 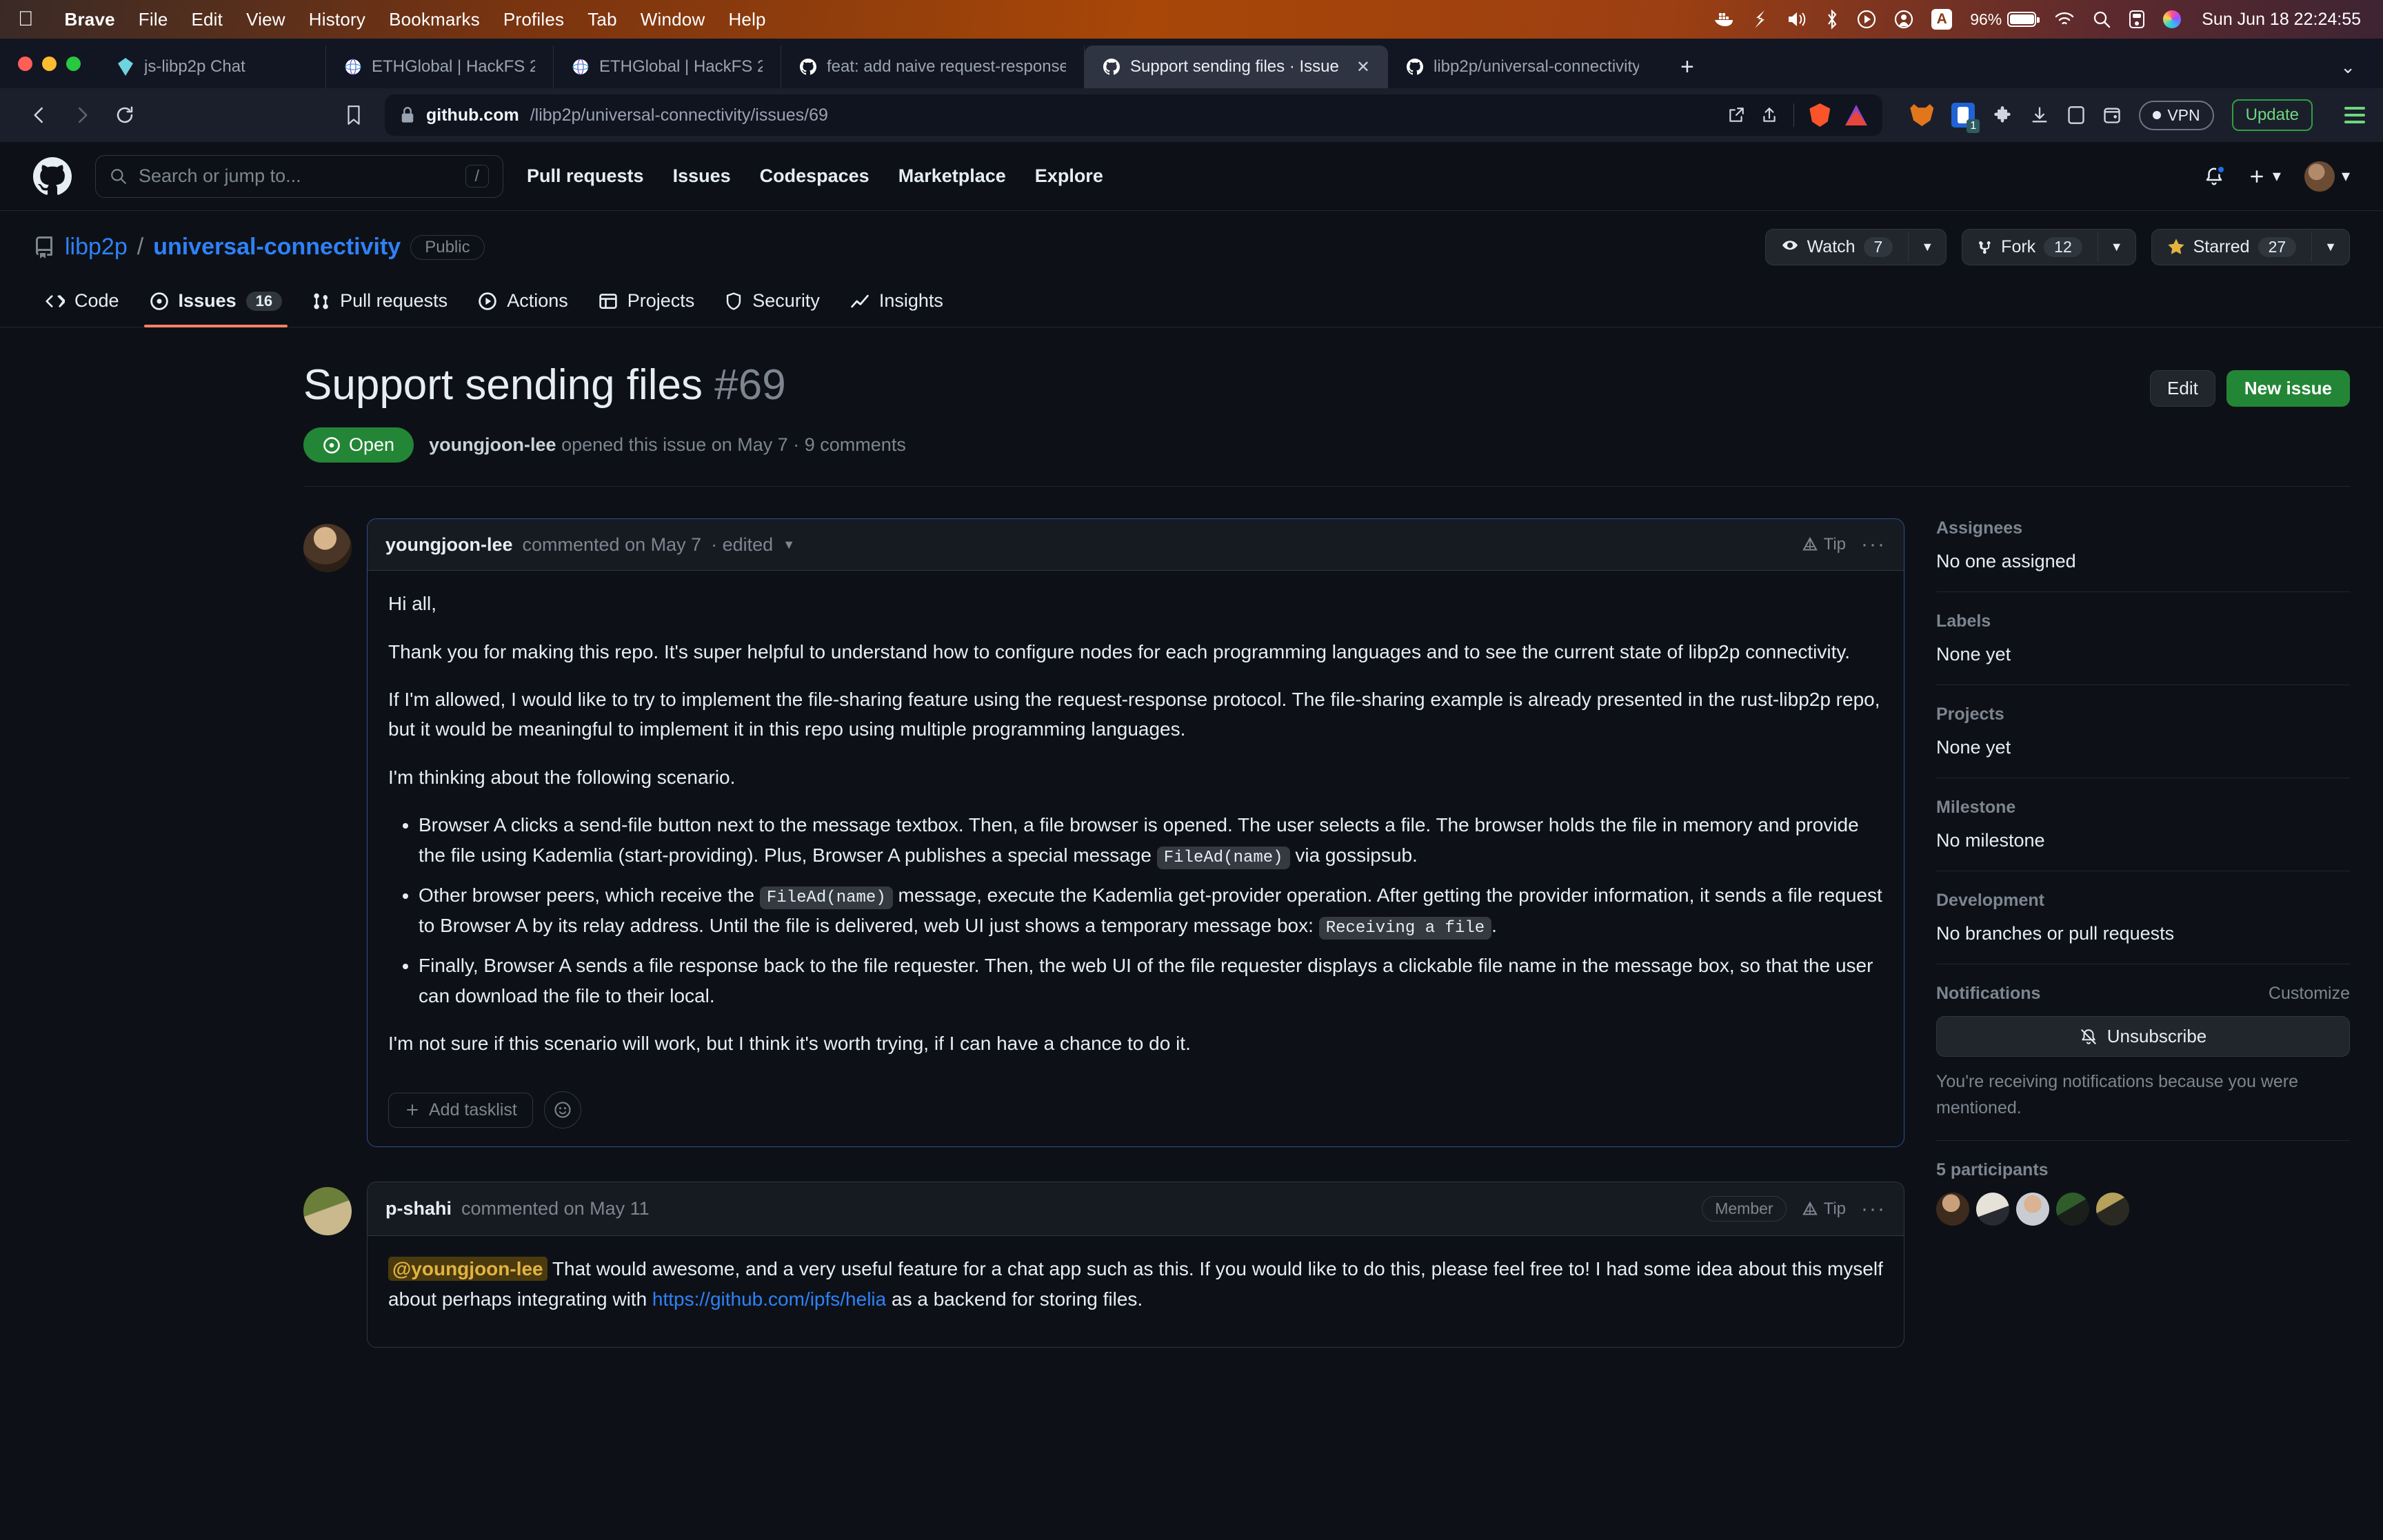 What do you see at coordinates (1687, 66) in the screenshot?
I see `new-tab-button: +` at bounding box center [1687, 66].